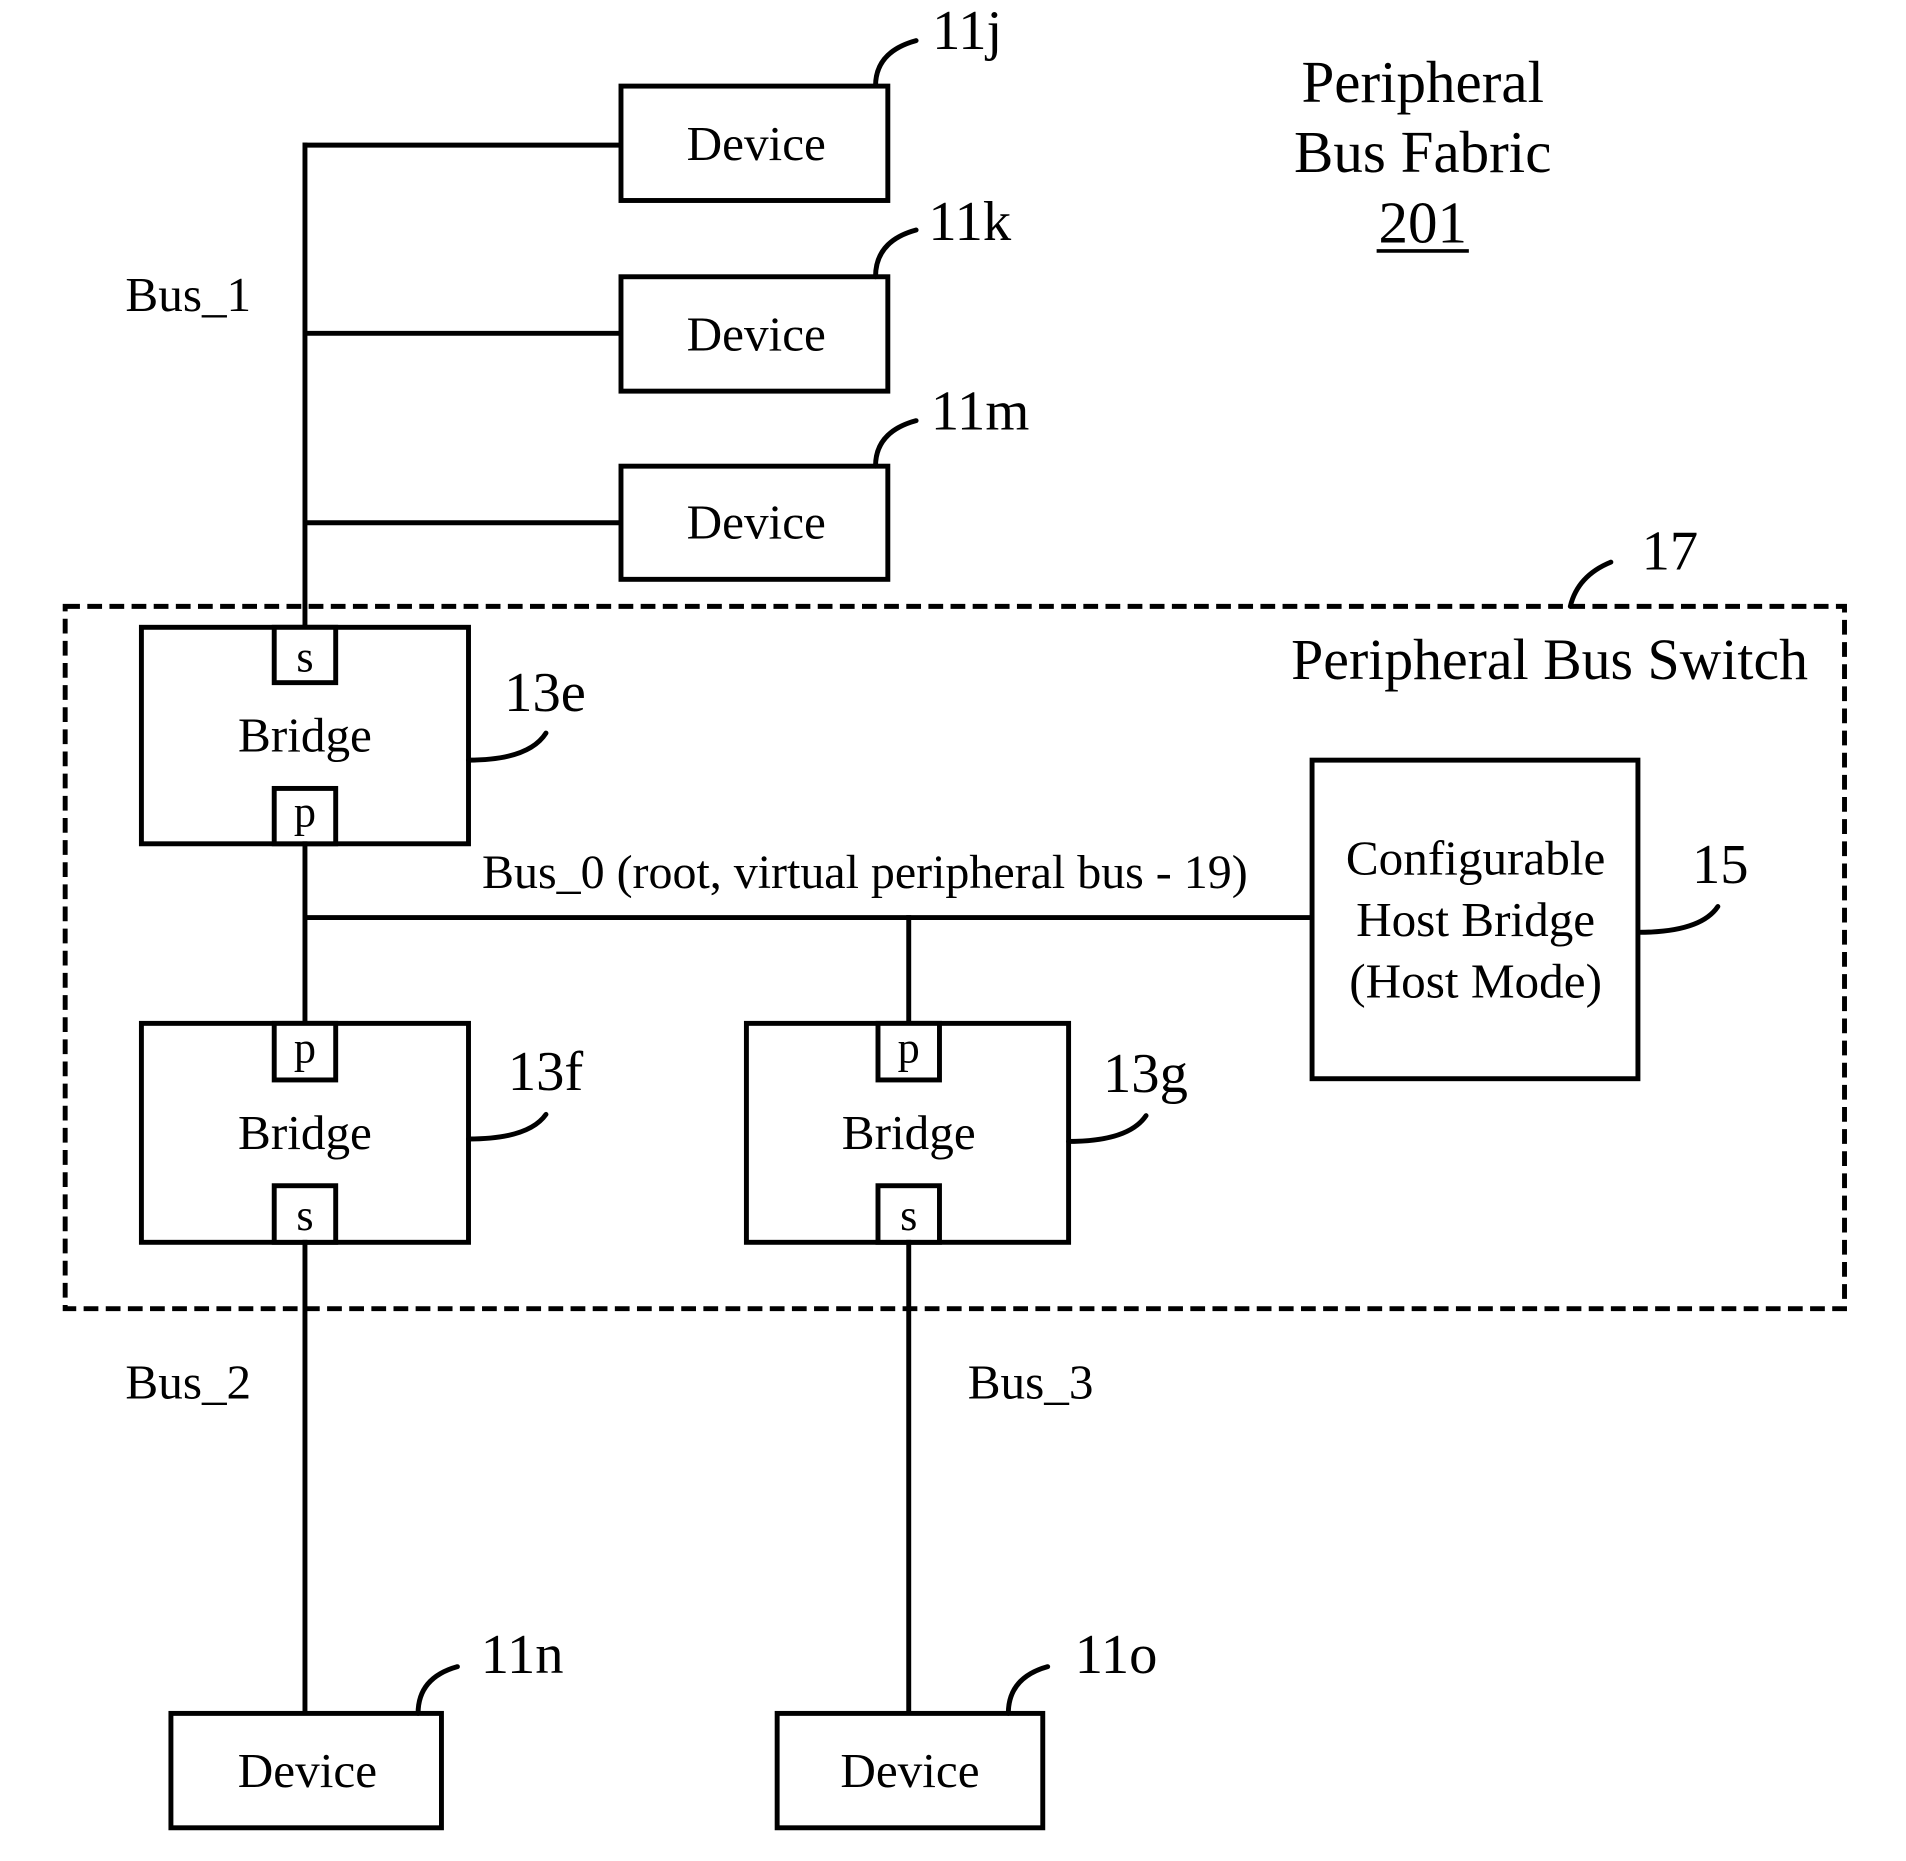 This screenshot has width=1906, height=1861. What do you see at coordinates (1116, 1655) in the screenshot?
I see `device-ref: 11o` at bounding box center [1116, 1655].